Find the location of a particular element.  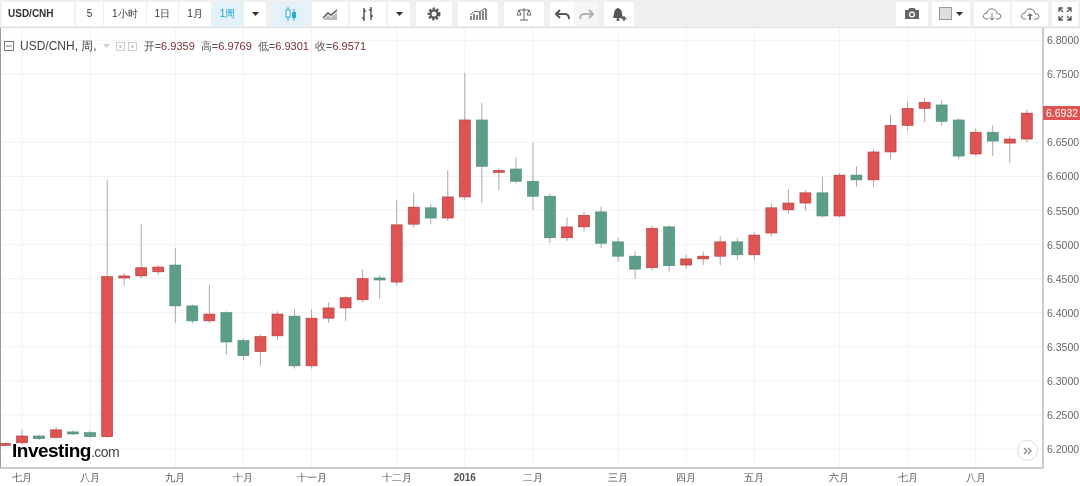

fullscreen-icon is located at coordinates (1065, 13).